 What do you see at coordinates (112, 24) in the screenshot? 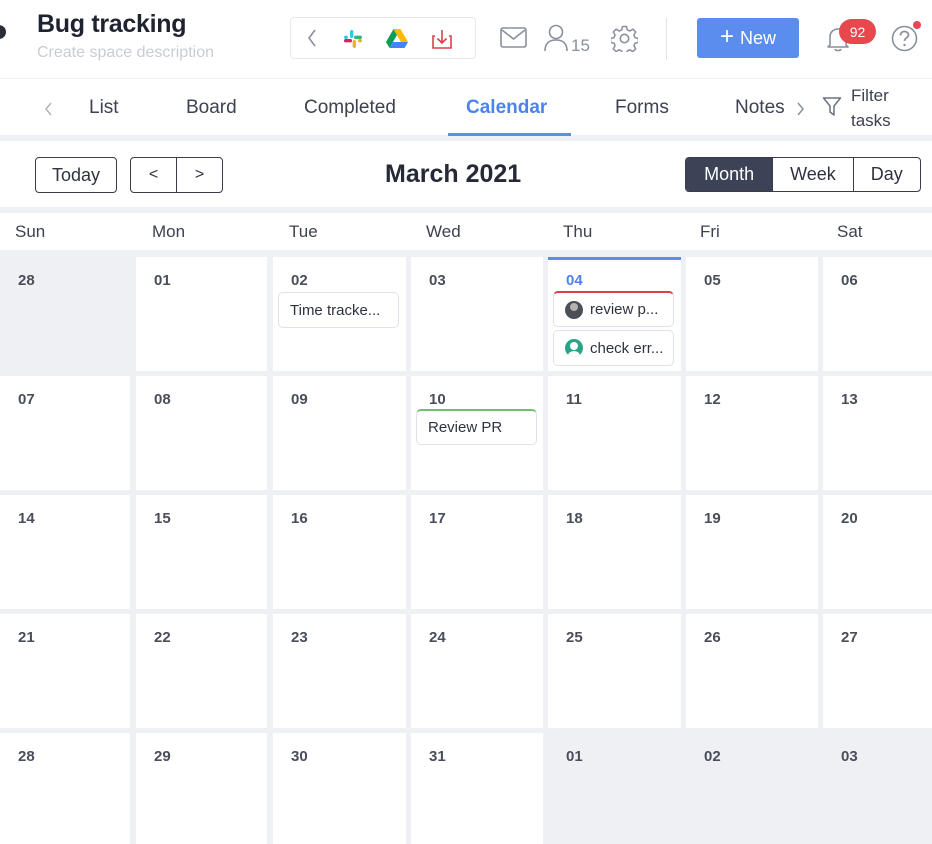
I see `space-title: Bug tracking` at bounding box center [112, 24].